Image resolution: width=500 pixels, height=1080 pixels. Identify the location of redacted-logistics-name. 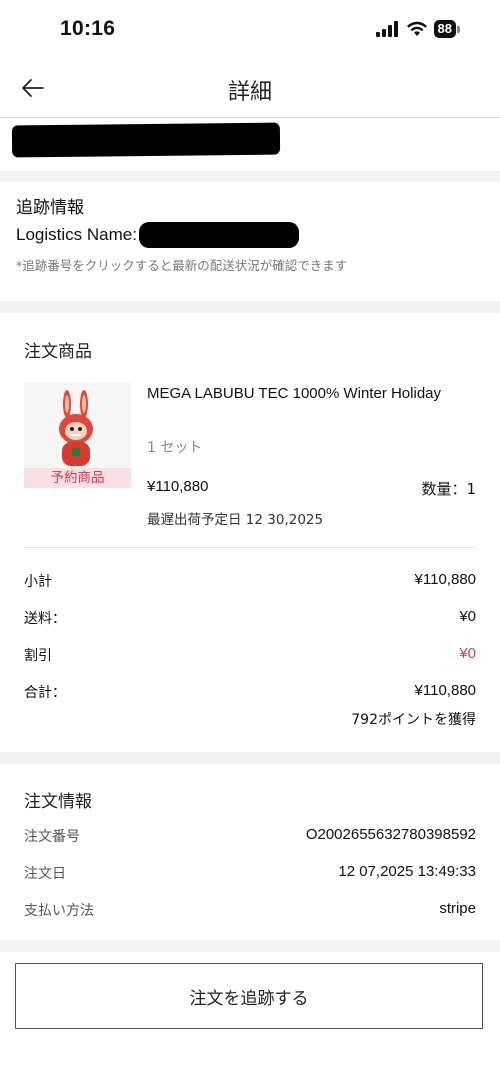
(218, 235).